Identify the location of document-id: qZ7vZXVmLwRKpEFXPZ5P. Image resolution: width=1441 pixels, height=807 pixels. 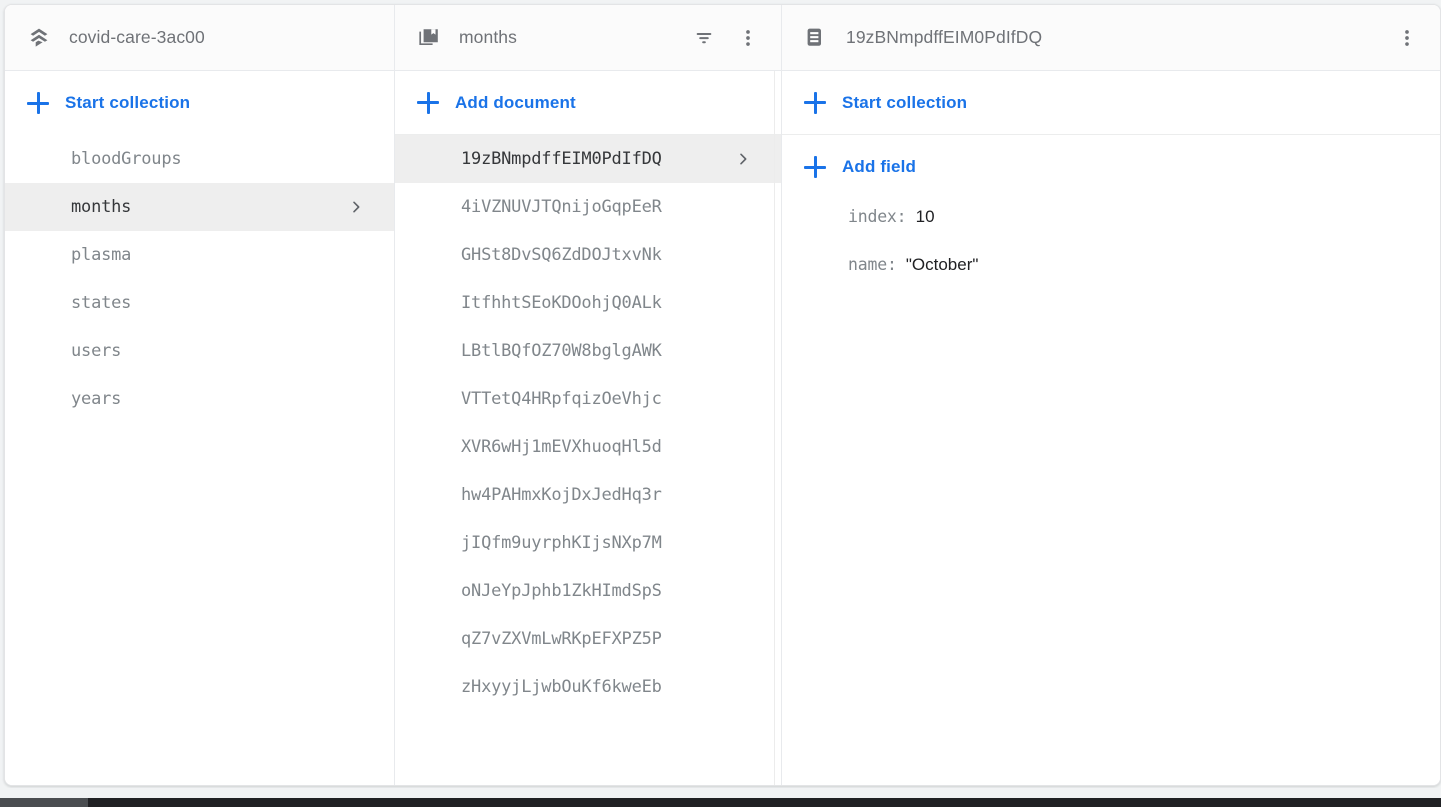
(561, 639).